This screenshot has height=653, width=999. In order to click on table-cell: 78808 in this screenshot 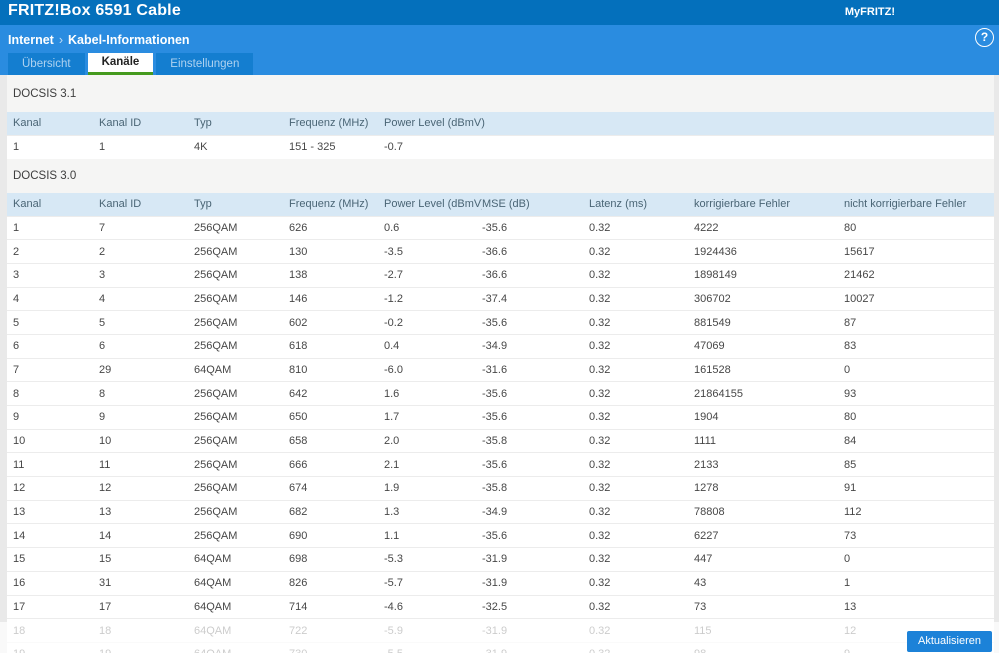, I will do `click(769, 511)`.